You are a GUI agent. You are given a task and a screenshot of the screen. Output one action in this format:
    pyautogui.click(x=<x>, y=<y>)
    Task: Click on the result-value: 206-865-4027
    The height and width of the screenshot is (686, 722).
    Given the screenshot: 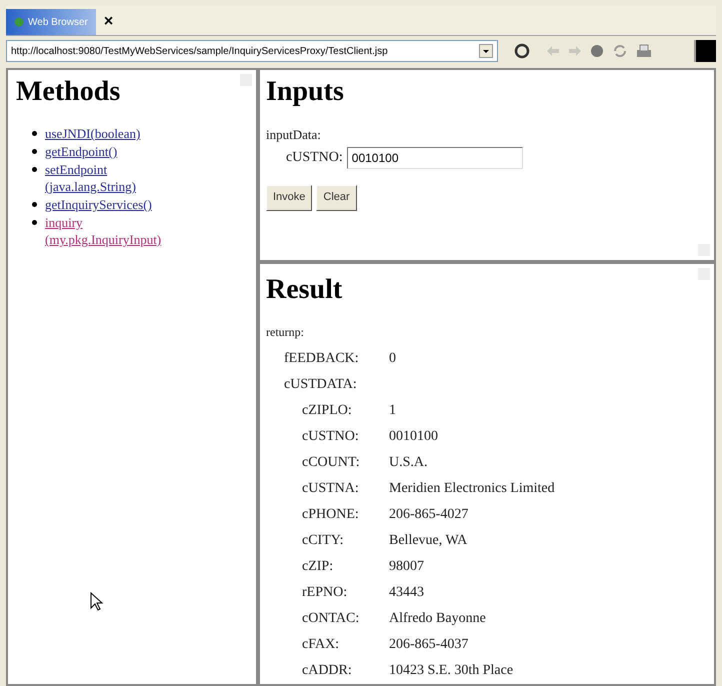 What is the action you would take?
    pyautogui.click(x=428, y=515)
    